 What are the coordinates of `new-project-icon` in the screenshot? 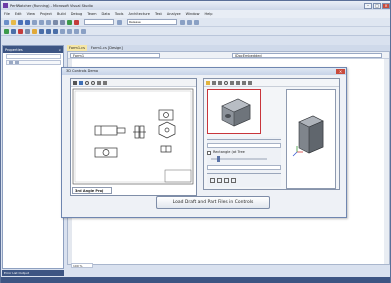 It's located at (6, 22).